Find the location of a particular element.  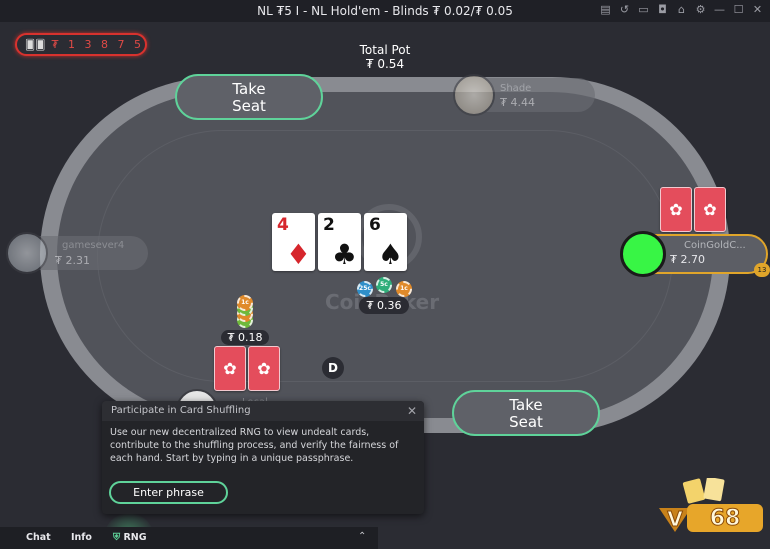

minimize-icon: — is located at coordinates (719, 10).